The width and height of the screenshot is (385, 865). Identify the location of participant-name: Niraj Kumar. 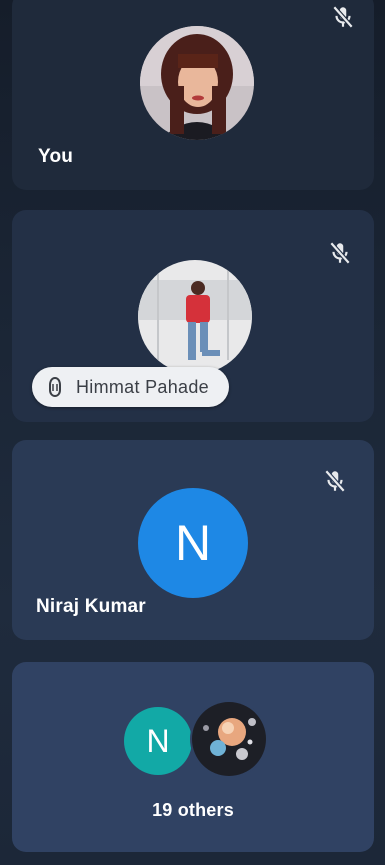
(91, 606).